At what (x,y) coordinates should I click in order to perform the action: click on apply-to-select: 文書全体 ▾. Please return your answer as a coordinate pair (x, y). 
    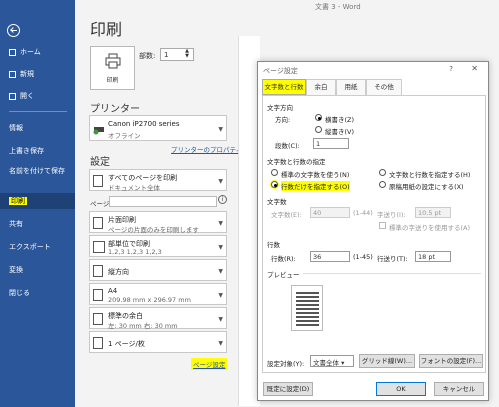
    Looking at the image, I should click on (332, 361).